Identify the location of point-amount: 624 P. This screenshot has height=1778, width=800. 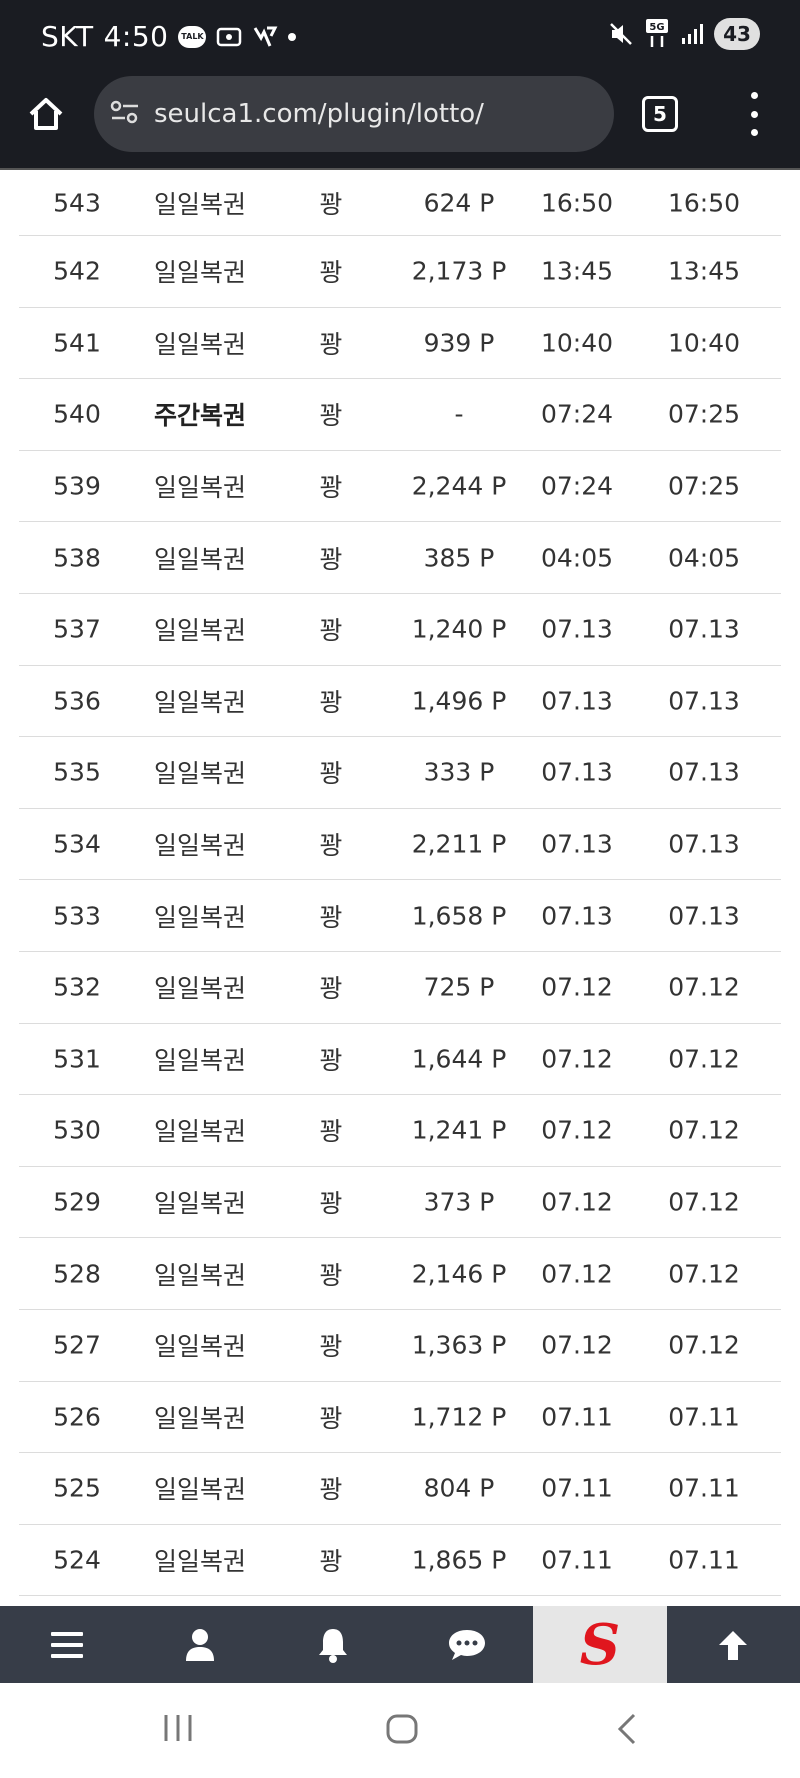
(459, 202).